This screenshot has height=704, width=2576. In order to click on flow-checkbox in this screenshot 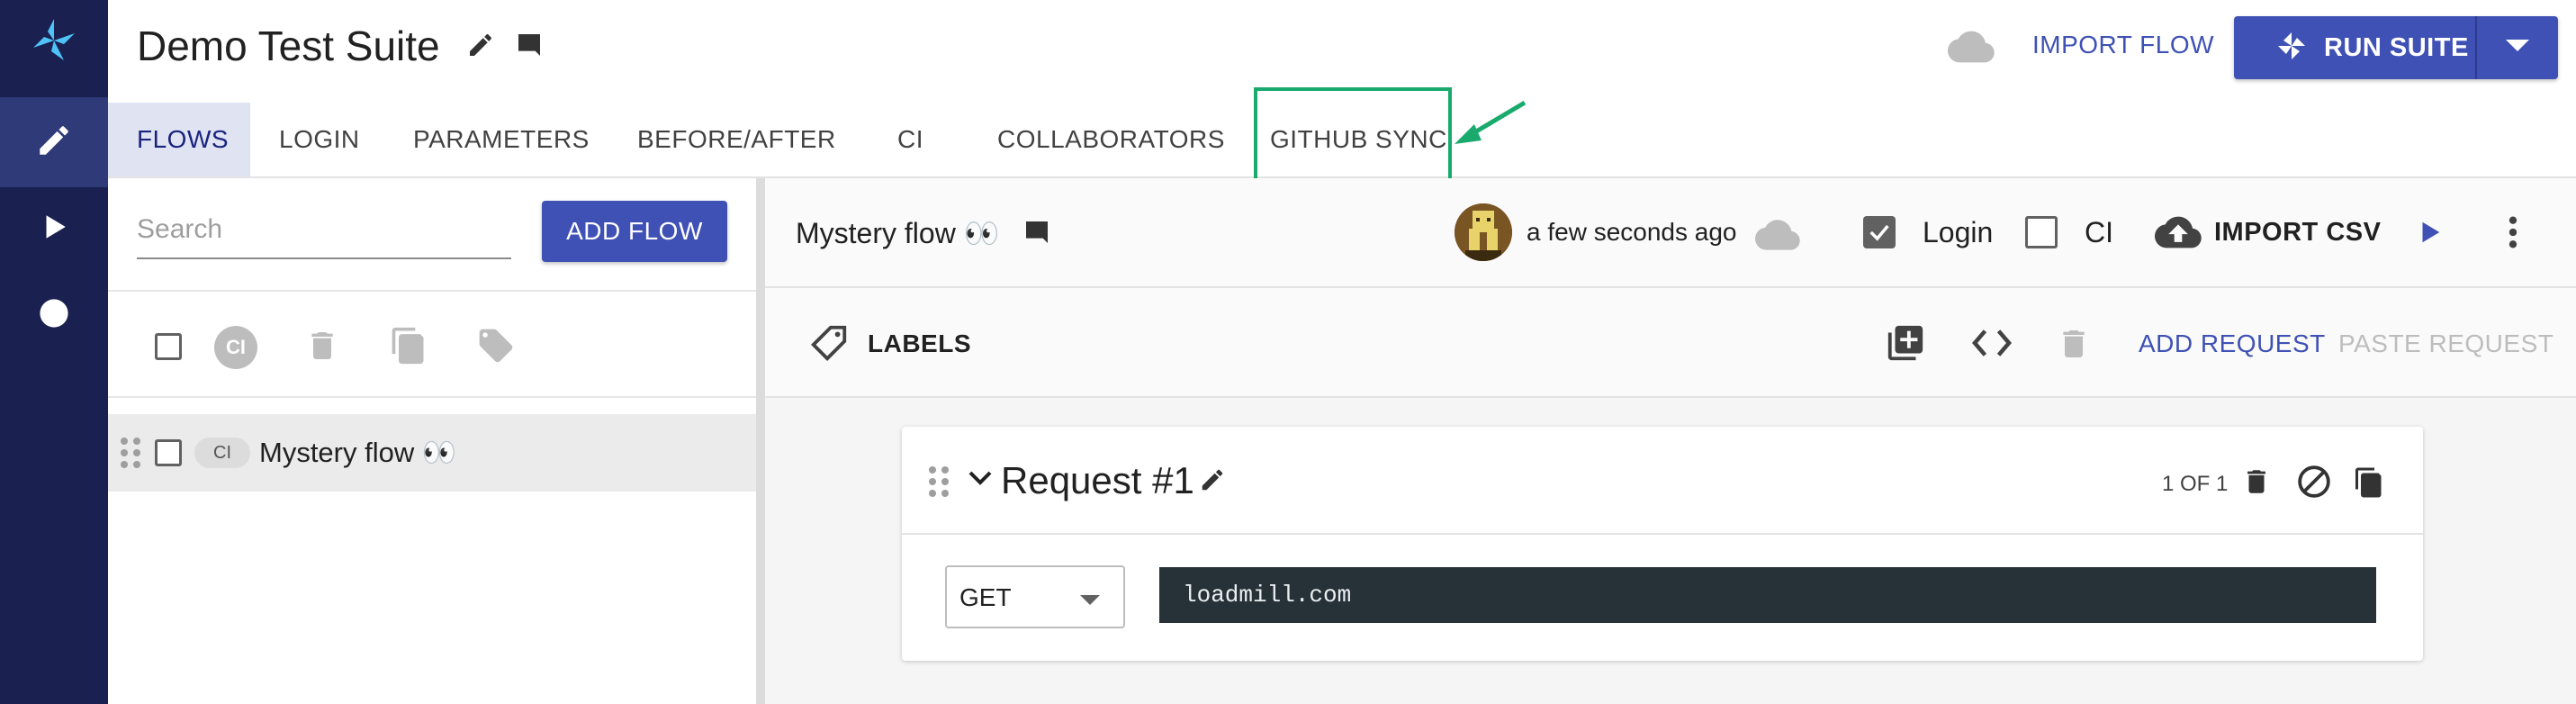, I will do `click(168, 452)`.